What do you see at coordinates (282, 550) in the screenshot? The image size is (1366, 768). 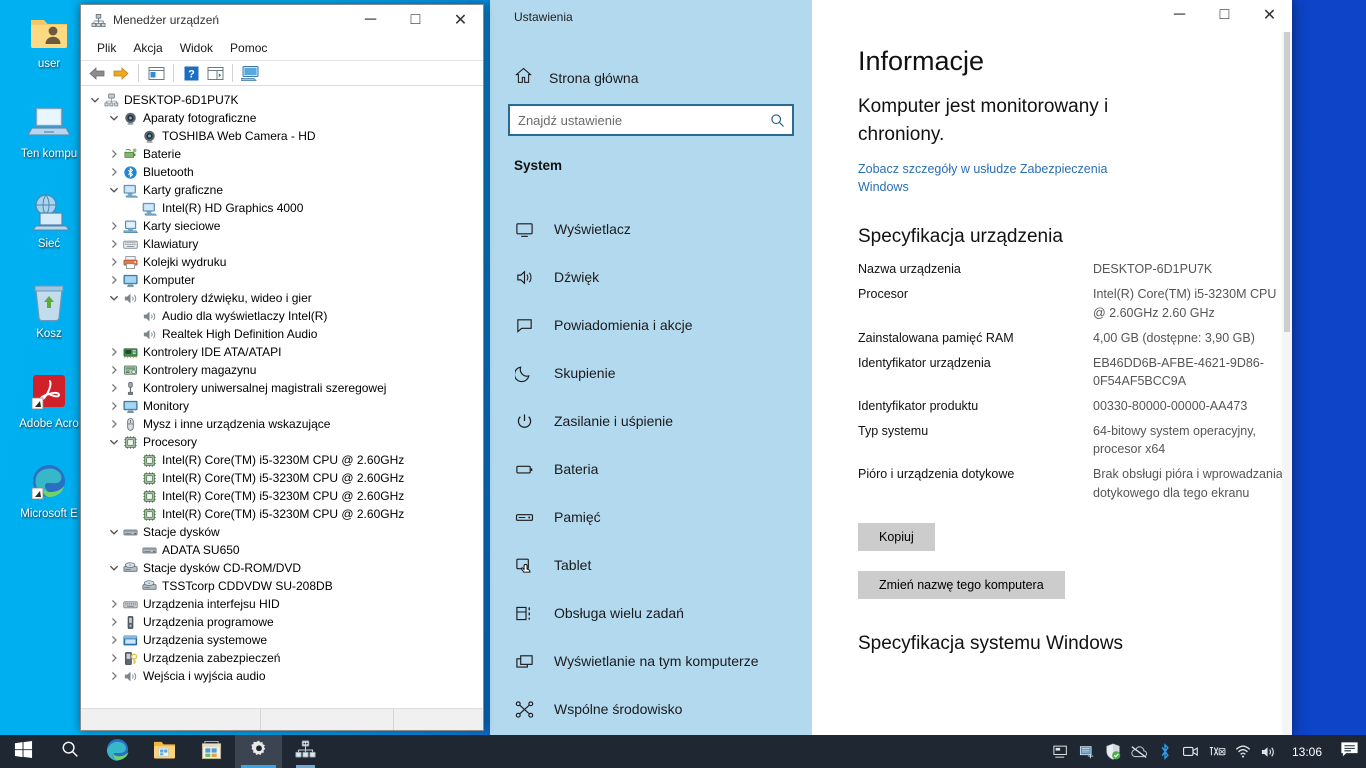 I see `tree-item: ADATA SU650` at bounding box center [282, 550].